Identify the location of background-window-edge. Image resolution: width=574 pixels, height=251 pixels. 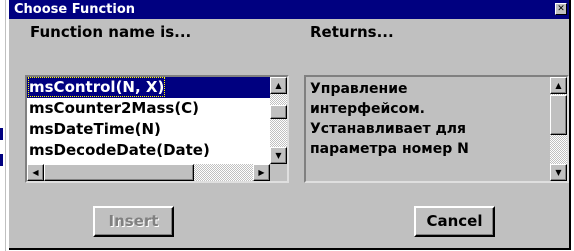
(3, 125).